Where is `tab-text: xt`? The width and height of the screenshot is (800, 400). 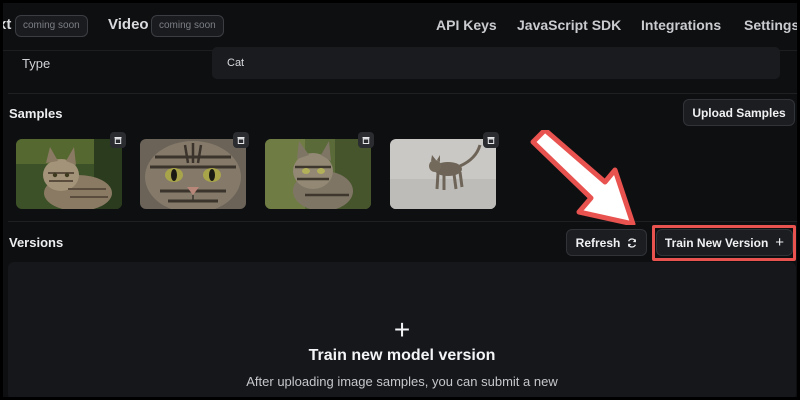
tab-text: xt is located at coordinates (5, 24).